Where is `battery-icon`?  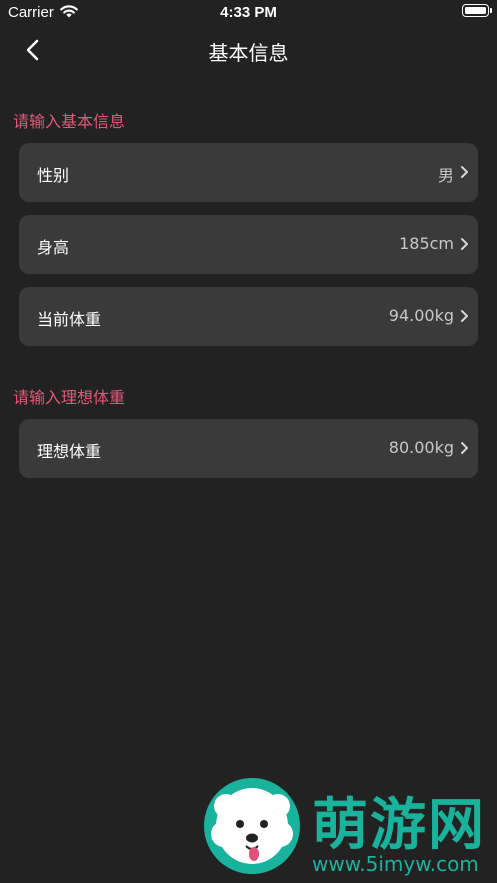
battery-icon is located at coordinates (477, 10).